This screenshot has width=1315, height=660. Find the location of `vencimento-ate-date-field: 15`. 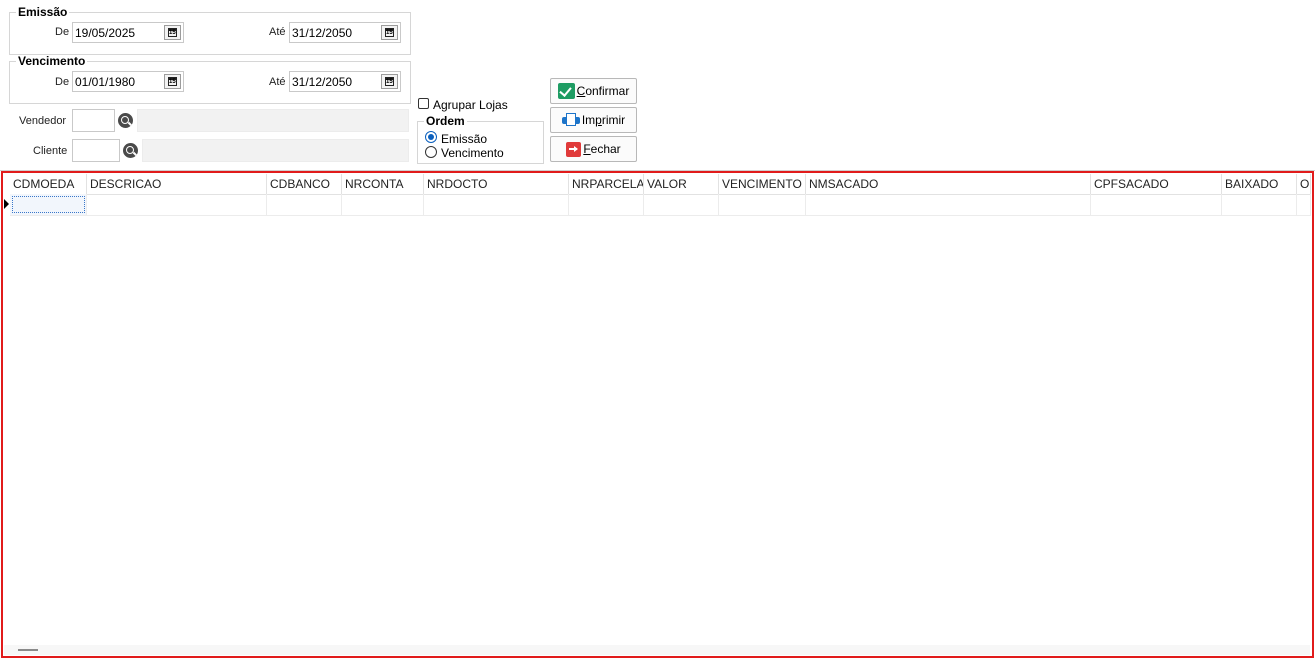

vencimento-ate-date-field: 15 is located at coordinates (345, 81).